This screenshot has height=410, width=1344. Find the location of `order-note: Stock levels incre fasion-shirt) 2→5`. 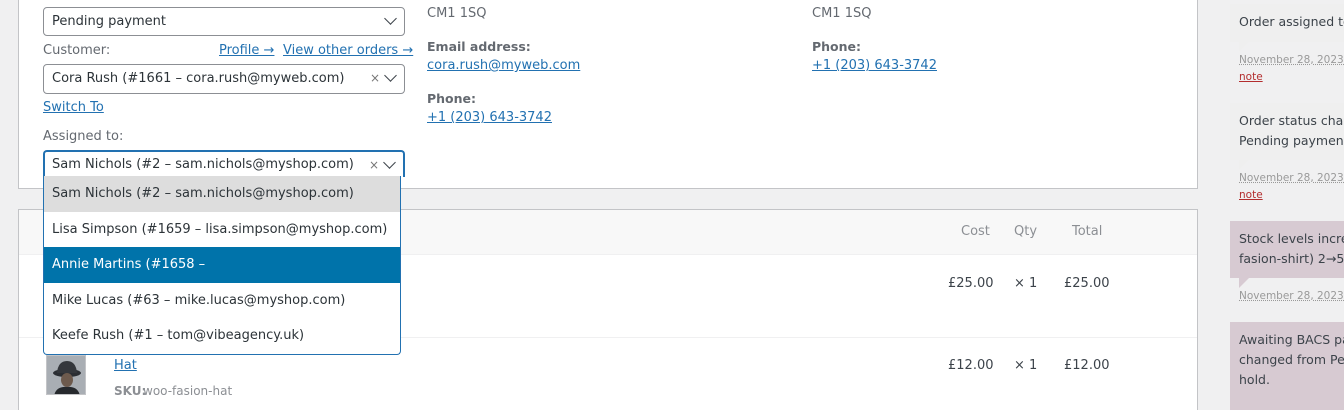

order-note: Stock levels incre fasion-shirt) 2→5 is located at coordinates (1287, 249).